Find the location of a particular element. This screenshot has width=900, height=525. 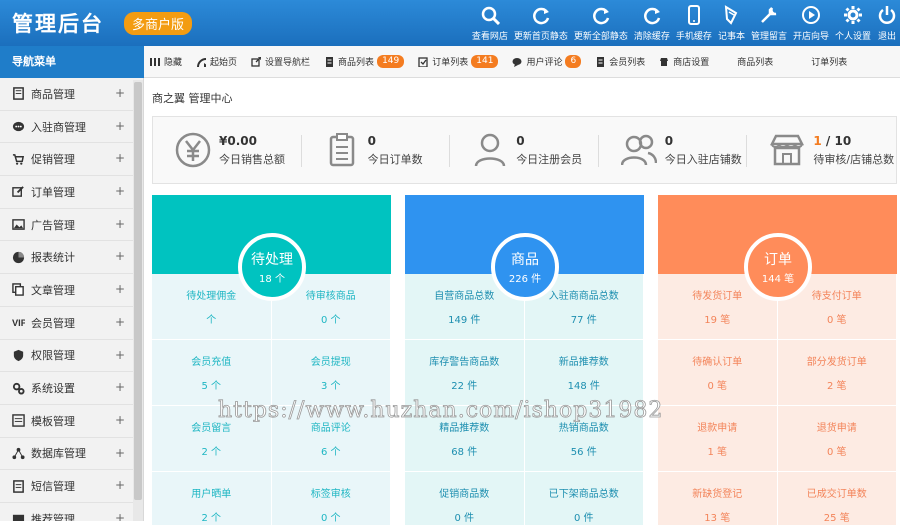

cart-icon is located at coordinates (18, 159).